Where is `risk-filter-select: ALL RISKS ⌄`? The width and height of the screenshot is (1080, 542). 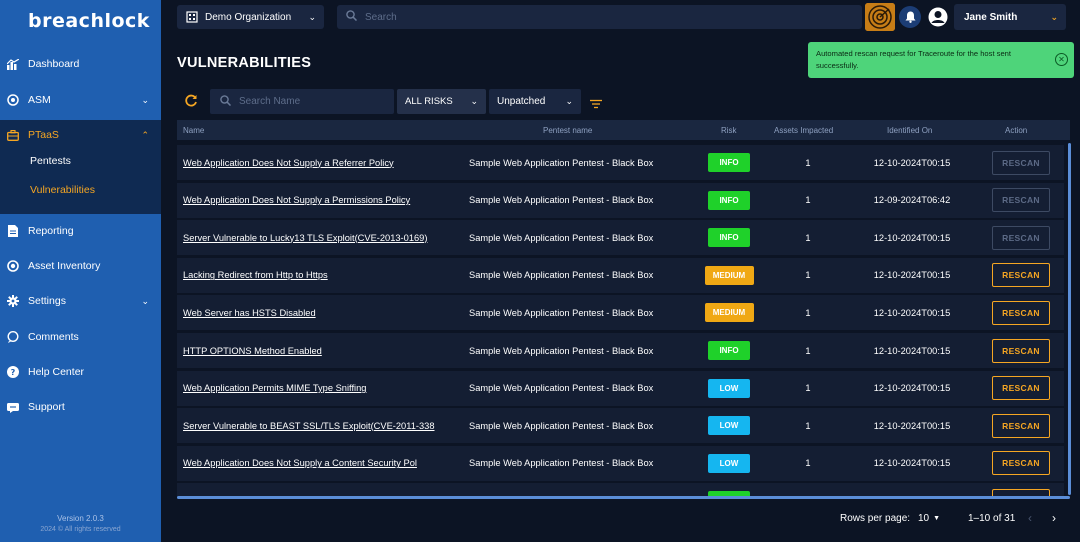
risk-filter-select: ALL RISKS ⌄ is located at coordinates (441, 101).